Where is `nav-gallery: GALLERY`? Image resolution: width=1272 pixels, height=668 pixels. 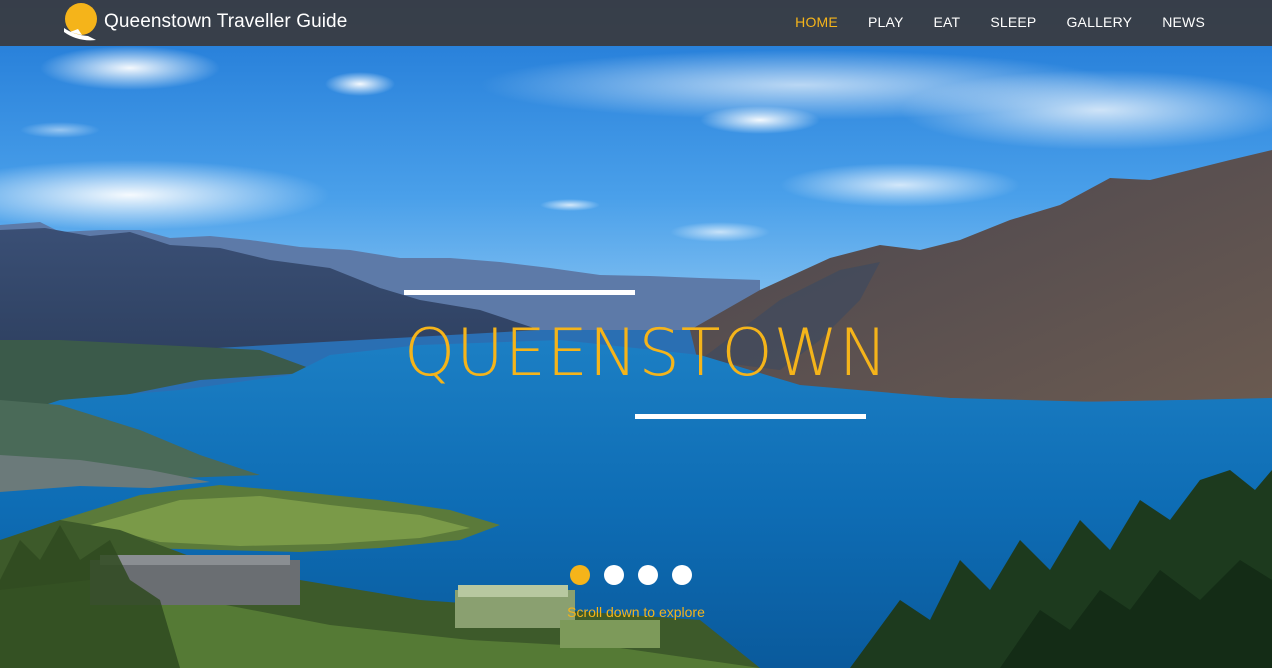
nav-gallery: GALLERY is located at coordinates (1099, 22).